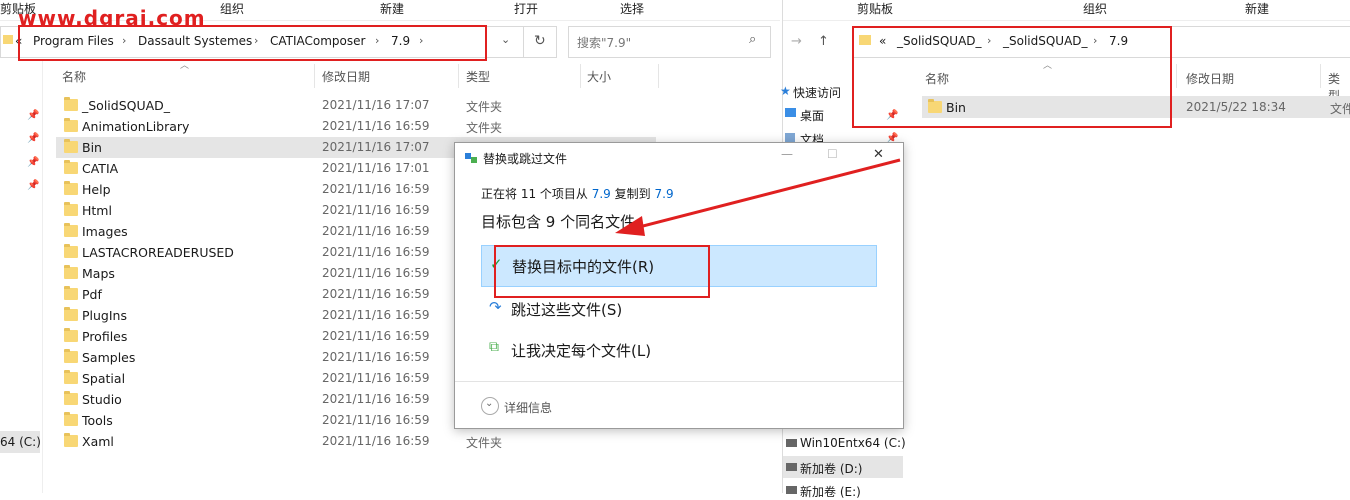 The image size is (1350, 500). I want to click on annotation-arrow, so click(758, 197).